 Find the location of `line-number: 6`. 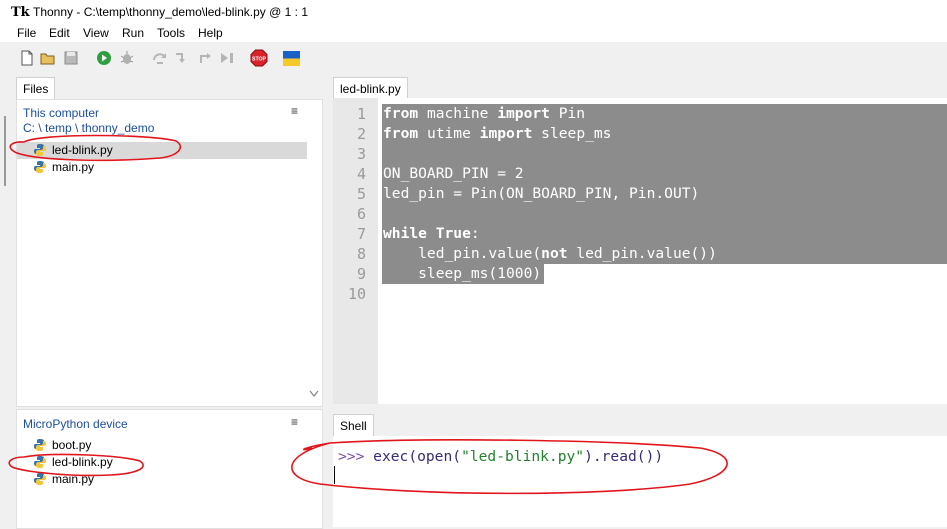

line-number: 6 is located at coordinates (361, 214).